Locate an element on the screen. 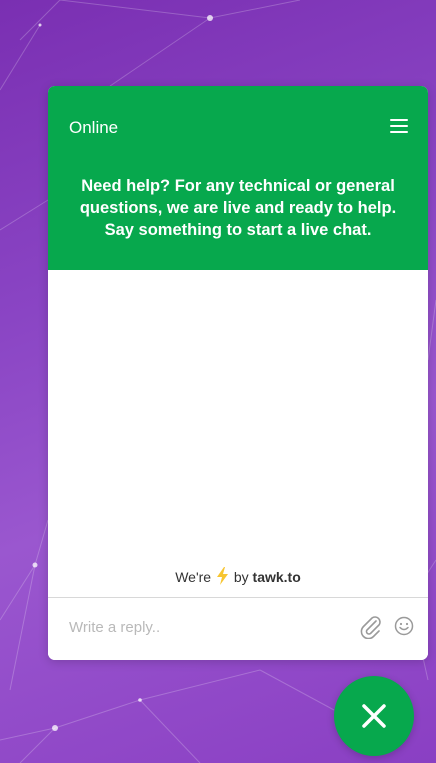  paperclip-icon is located at coordinates (371, 627).